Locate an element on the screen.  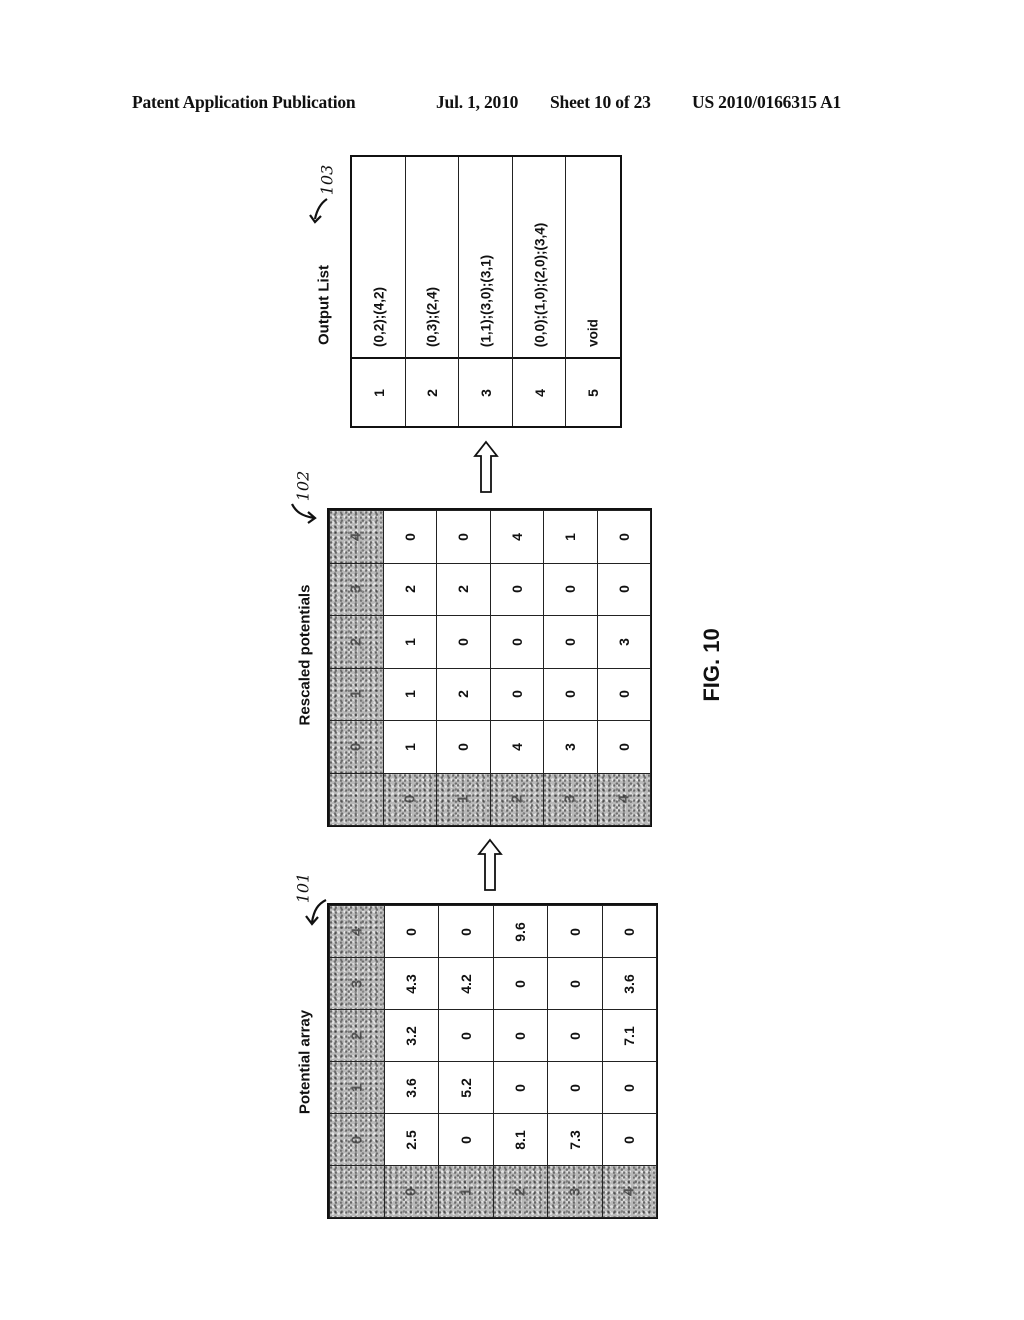
rescaled-potentials-corner-cell is located at coordinates (356, 799).